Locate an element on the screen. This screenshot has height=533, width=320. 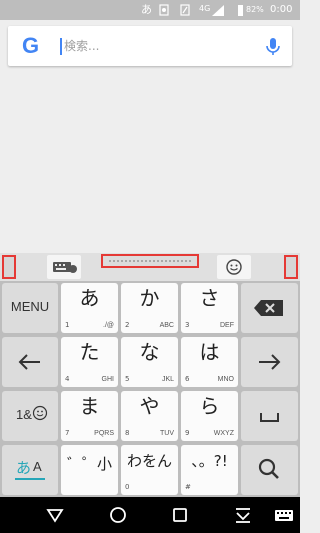
key-main: ゛゜小 is located at coordinates (89, 464).